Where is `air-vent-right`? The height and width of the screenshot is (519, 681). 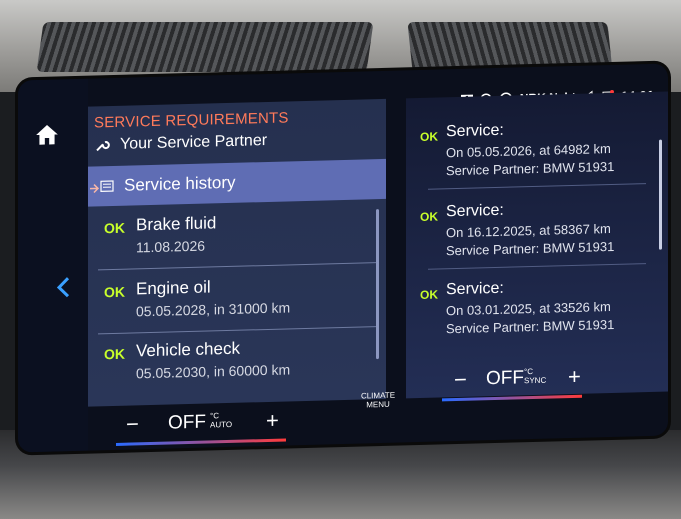
air-vent-right is located at coordinates (510, 47).